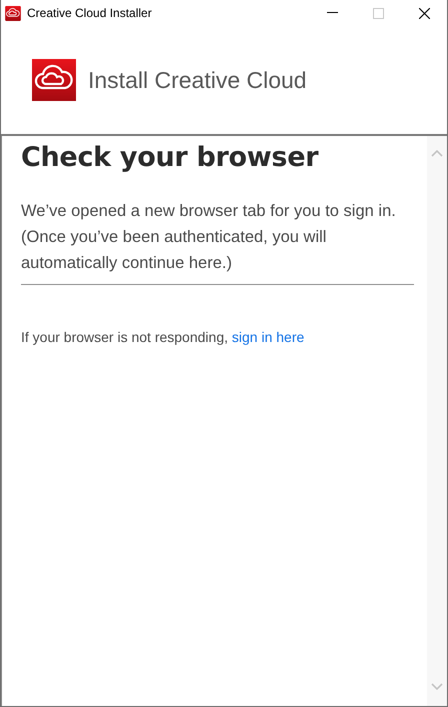 The width and height of the screenshot is (448, 707). Describe the element at coordinates (424, 13) in the screenshot. I see `close-icon` at that location.